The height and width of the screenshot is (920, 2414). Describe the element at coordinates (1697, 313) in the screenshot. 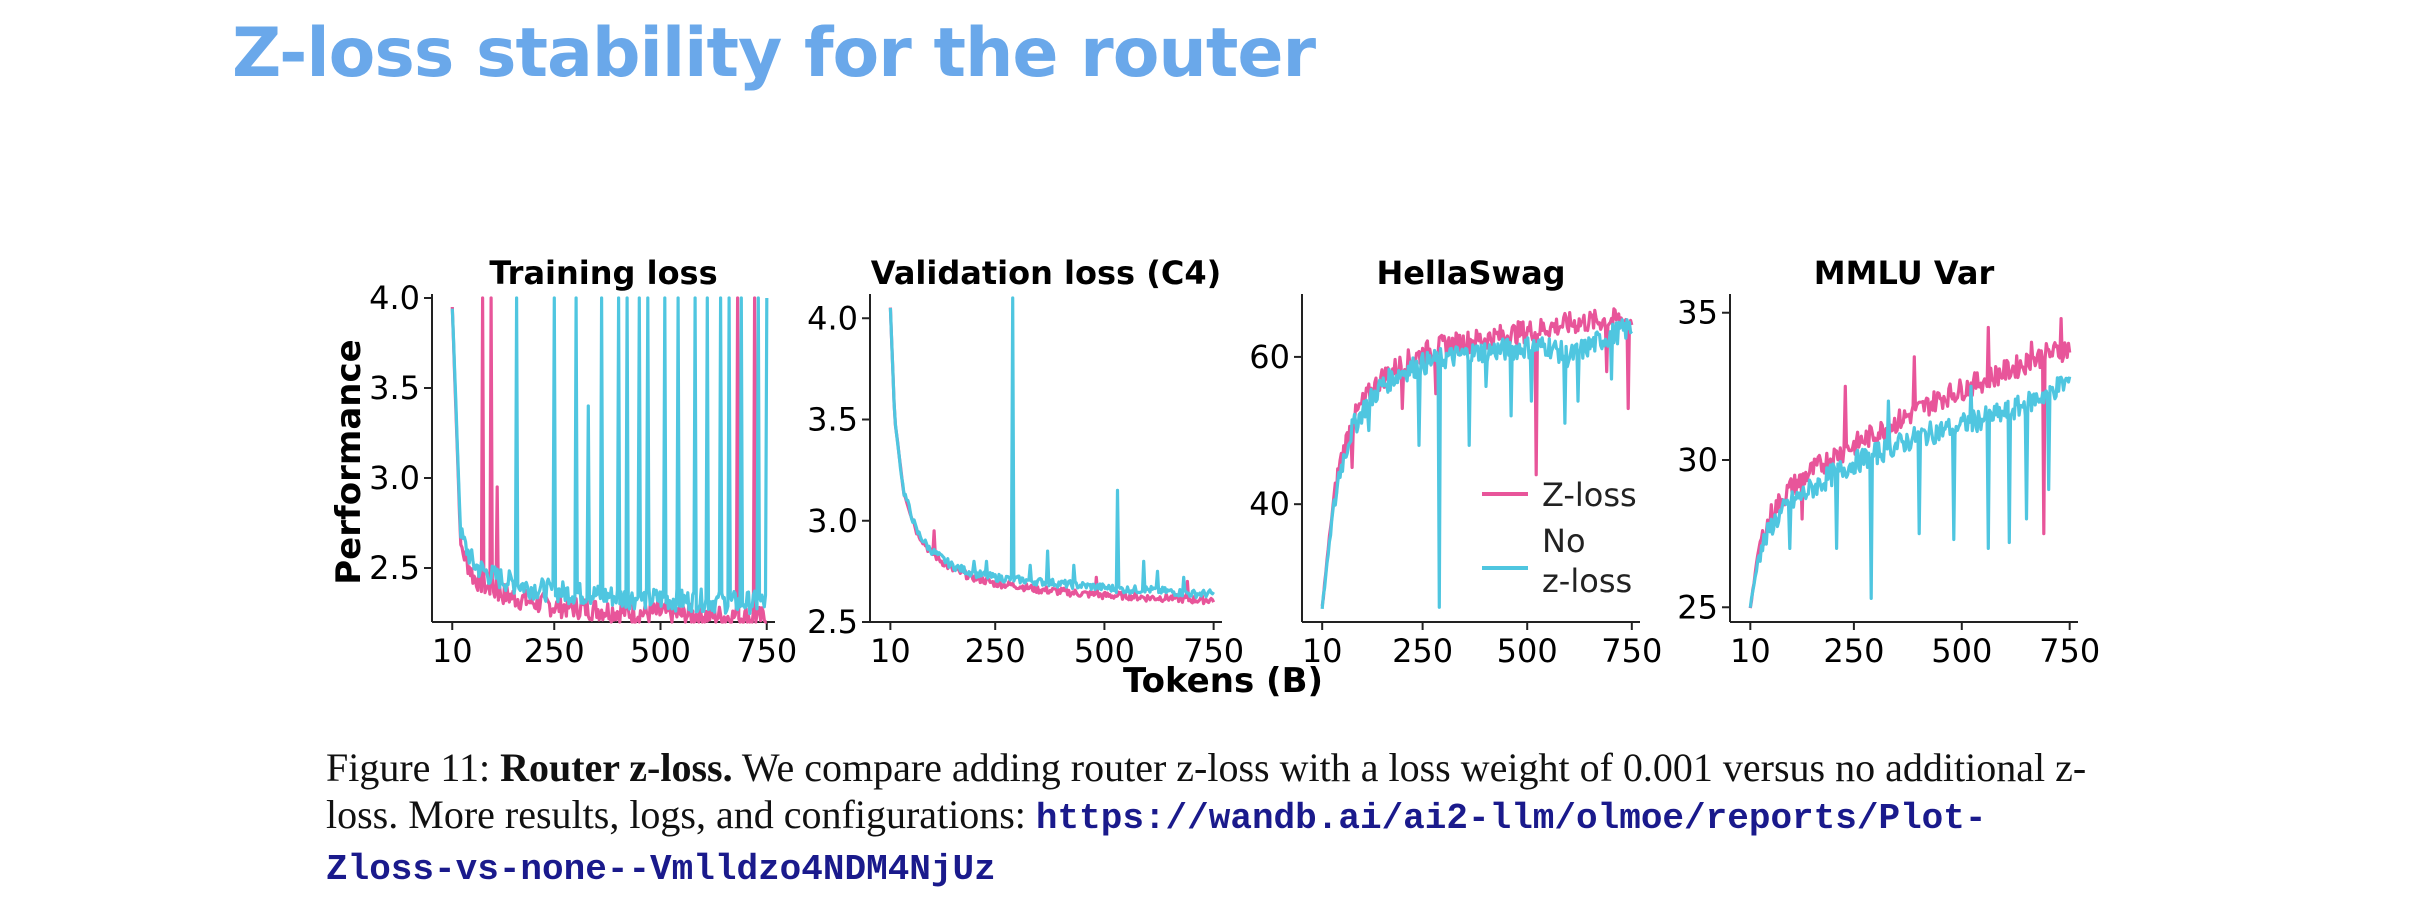

I see `y-tick-label: 35` at that location.